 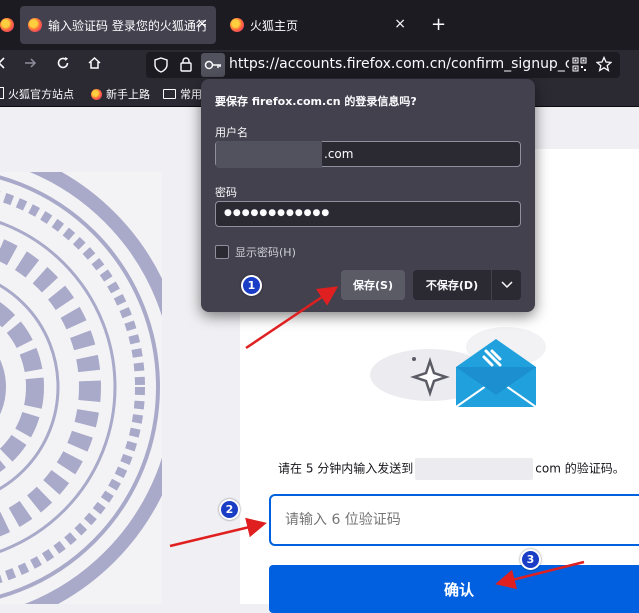 I want to click on annotation-badge-1: 1, so click(x=251, y=285).